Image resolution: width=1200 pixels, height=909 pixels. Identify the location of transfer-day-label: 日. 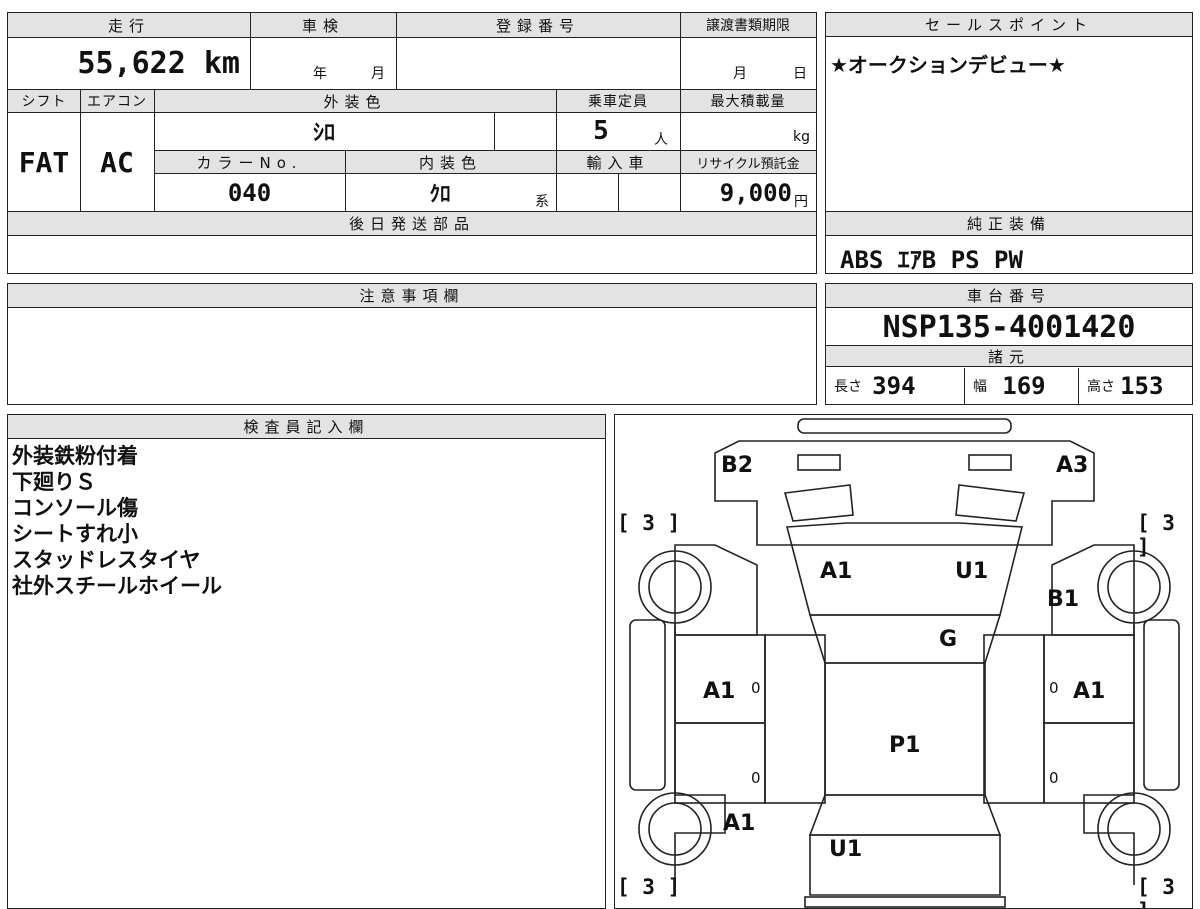
(800, 74).